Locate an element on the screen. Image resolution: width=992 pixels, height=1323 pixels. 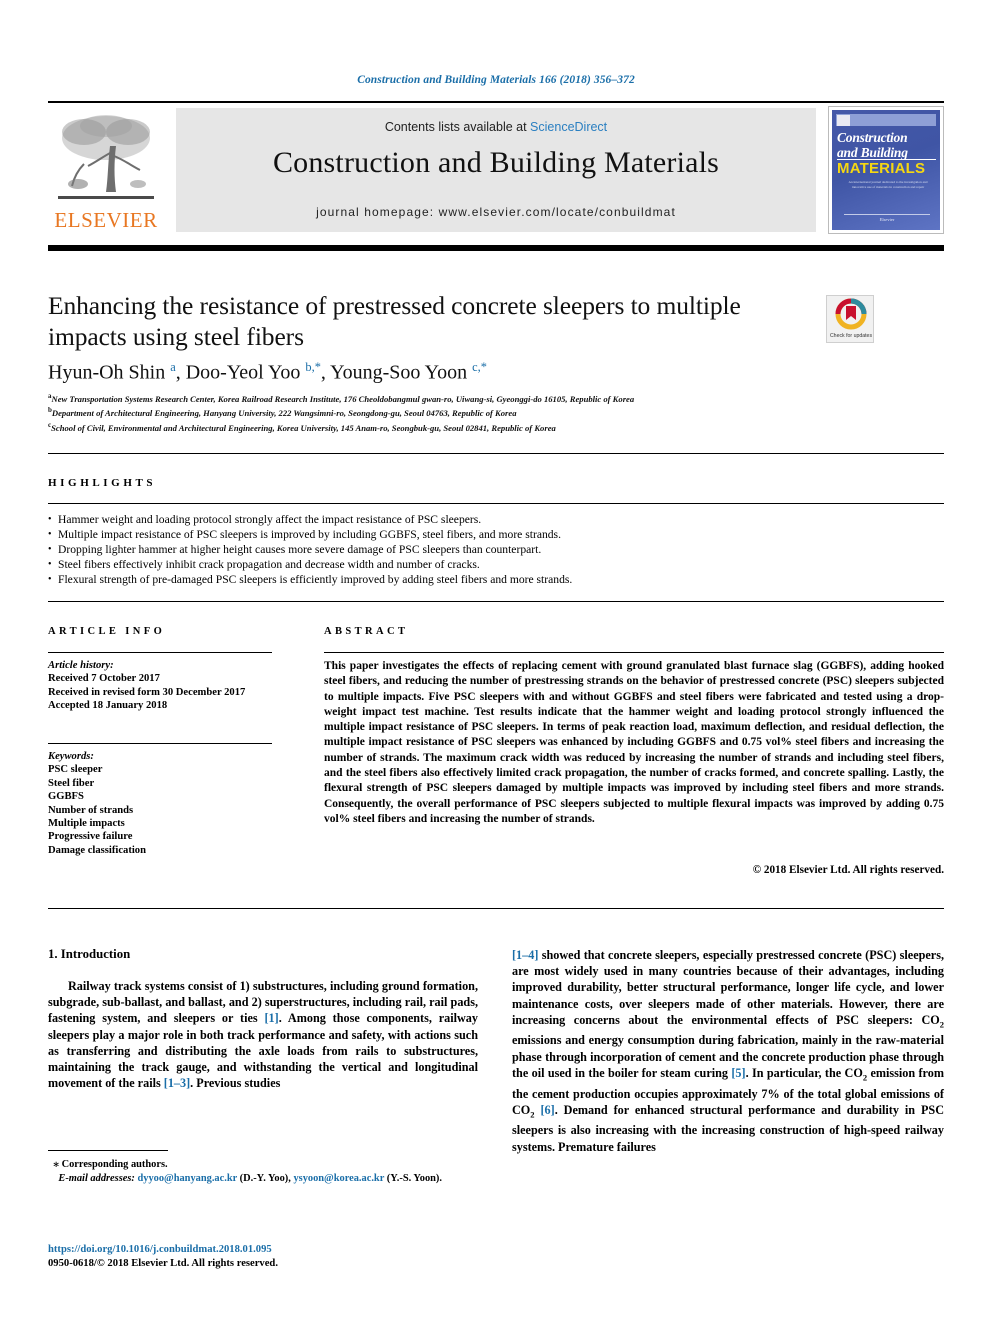
journal-title: Construction and Building Materials is located at coordinates (496, 162).